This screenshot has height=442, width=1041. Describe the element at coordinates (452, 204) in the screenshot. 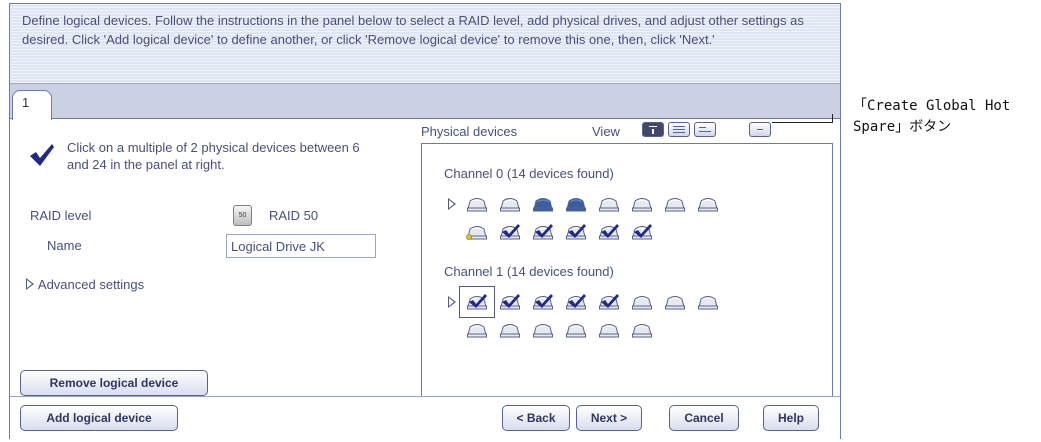

I see `channel-0-expand-icon` at that location.